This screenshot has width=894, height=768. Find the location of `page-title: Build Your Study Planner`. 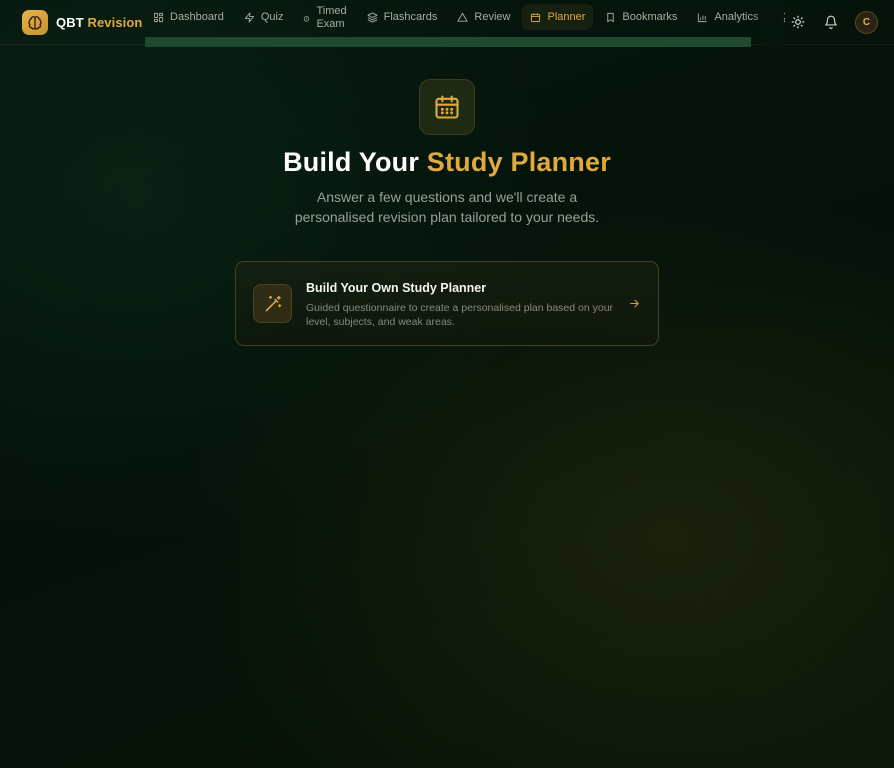

page-title: Build Your Study Planner is located at coordinates (447, 162).